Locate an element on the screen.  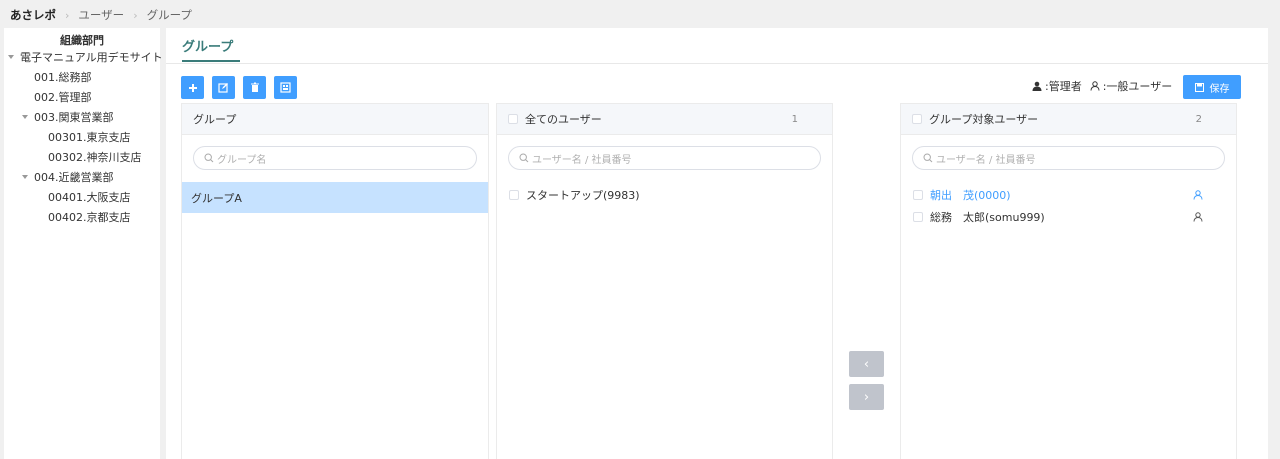
role-legend: :管理者 :一般ユーザー is located at coordinates (1106, 86).